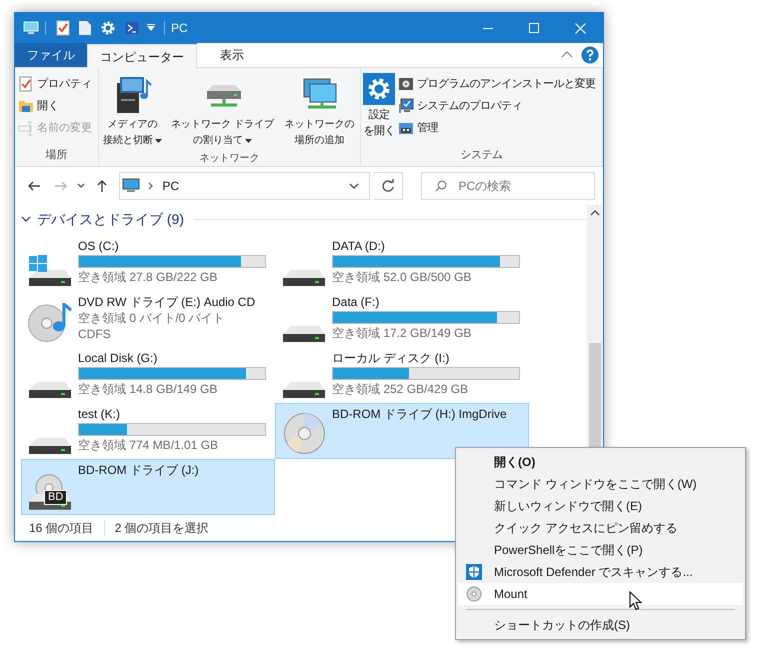 This screenshot has height=648, width=760. Describe the element at coordinates (56, 497) in the screenshot. I see `drive-badge: BD` at that location.